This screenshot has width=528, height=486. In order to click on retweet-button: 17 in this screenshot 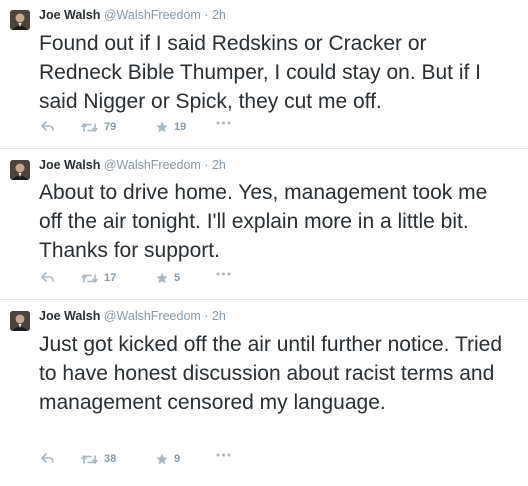, I will do `click(98, 278)`.